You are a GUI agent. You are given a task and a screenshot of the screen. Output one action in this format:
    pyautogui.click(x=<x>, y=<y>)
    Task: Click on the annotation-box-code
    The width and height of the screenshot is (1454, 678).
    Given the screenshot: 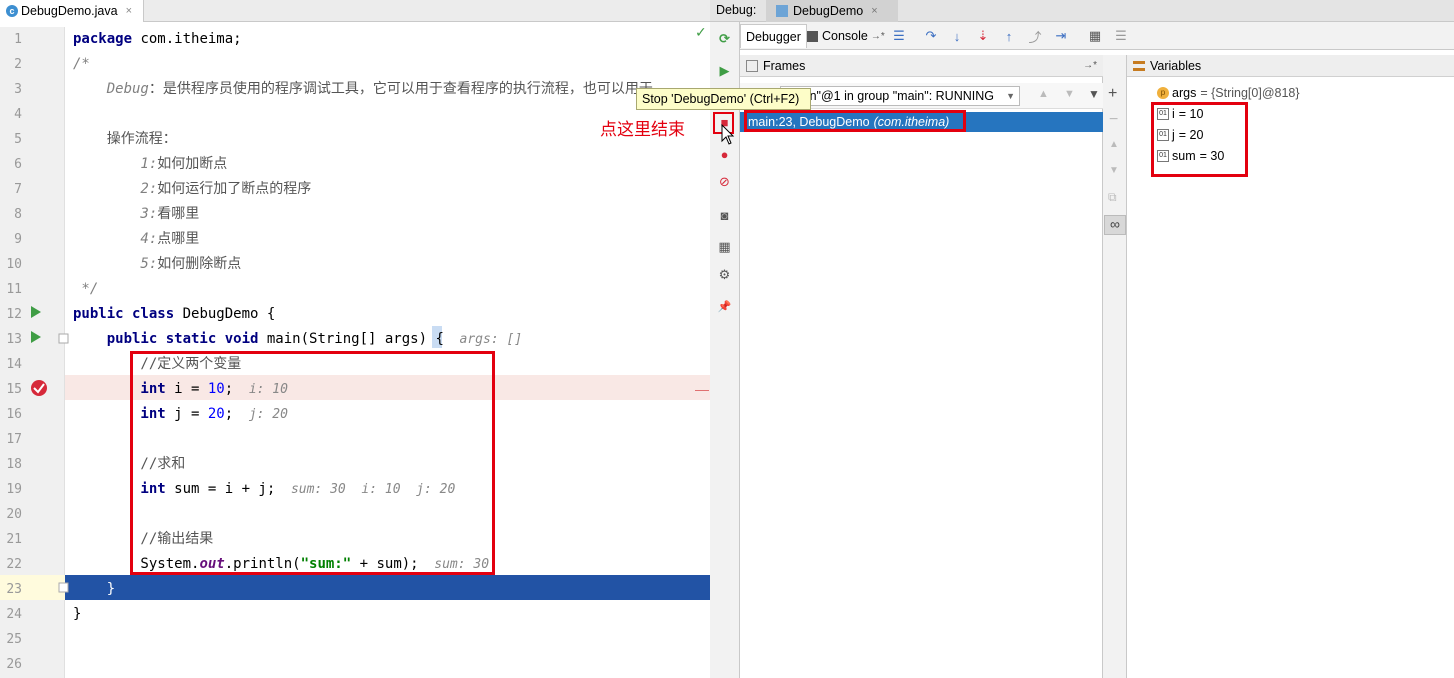 What is the action you would take?
    pyautogui.click(x=312, y=463)
    